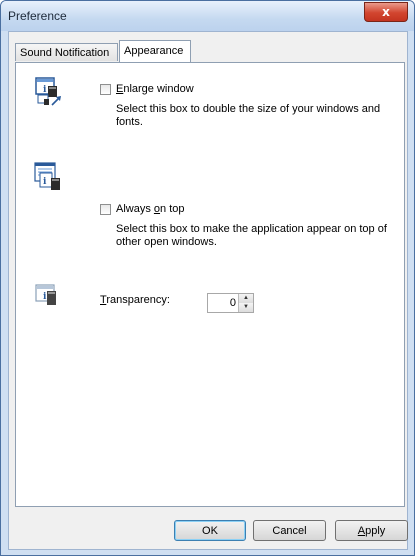 The image size is (415, 556). Describe the element at coordinates (105, 89) in the screenshot. I see `enlarge-window-checkbox` at that location.